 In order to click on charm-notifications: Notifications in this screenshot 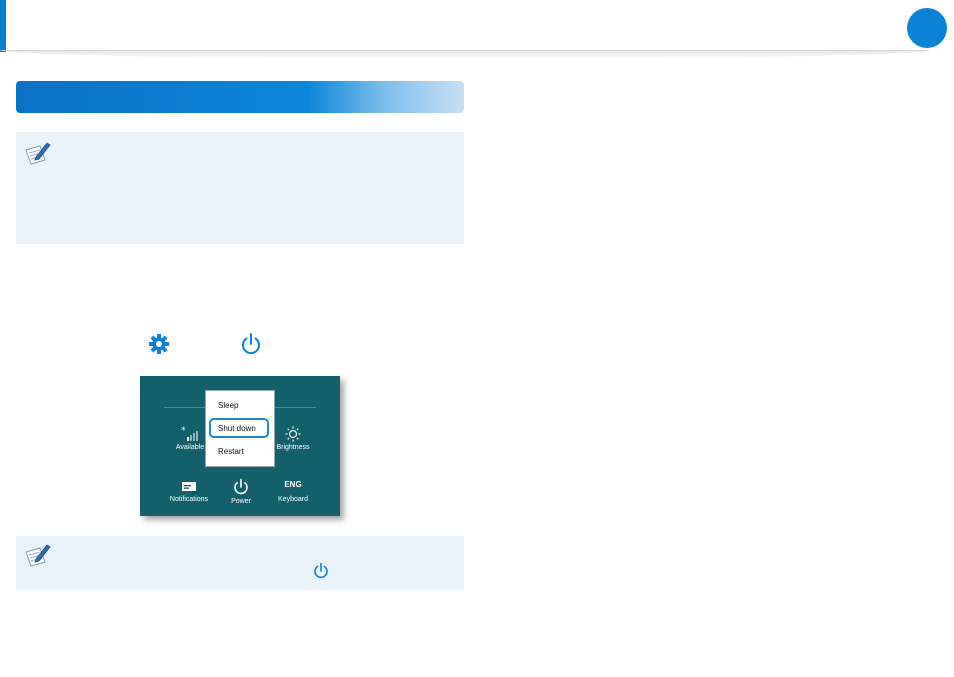, I will do `click(189, 490)`.